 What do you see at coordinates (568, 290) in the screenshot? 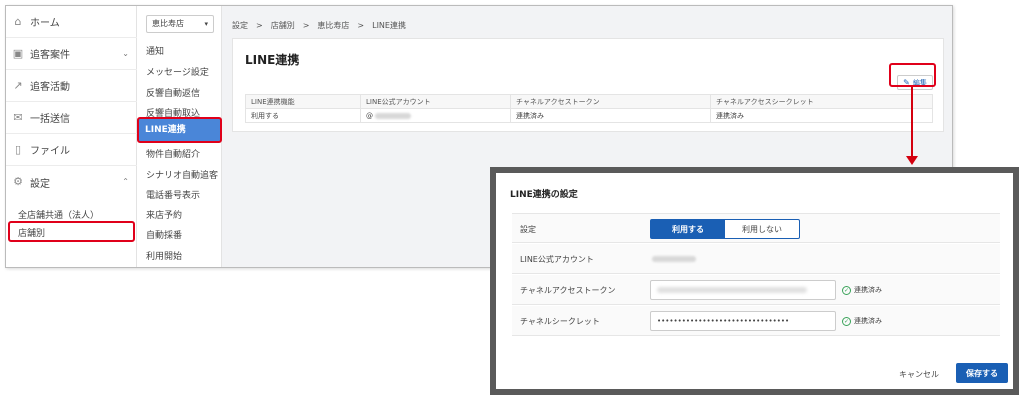
I see `token-label: チャネルアクセストークン` at bounding box center [568, 290].